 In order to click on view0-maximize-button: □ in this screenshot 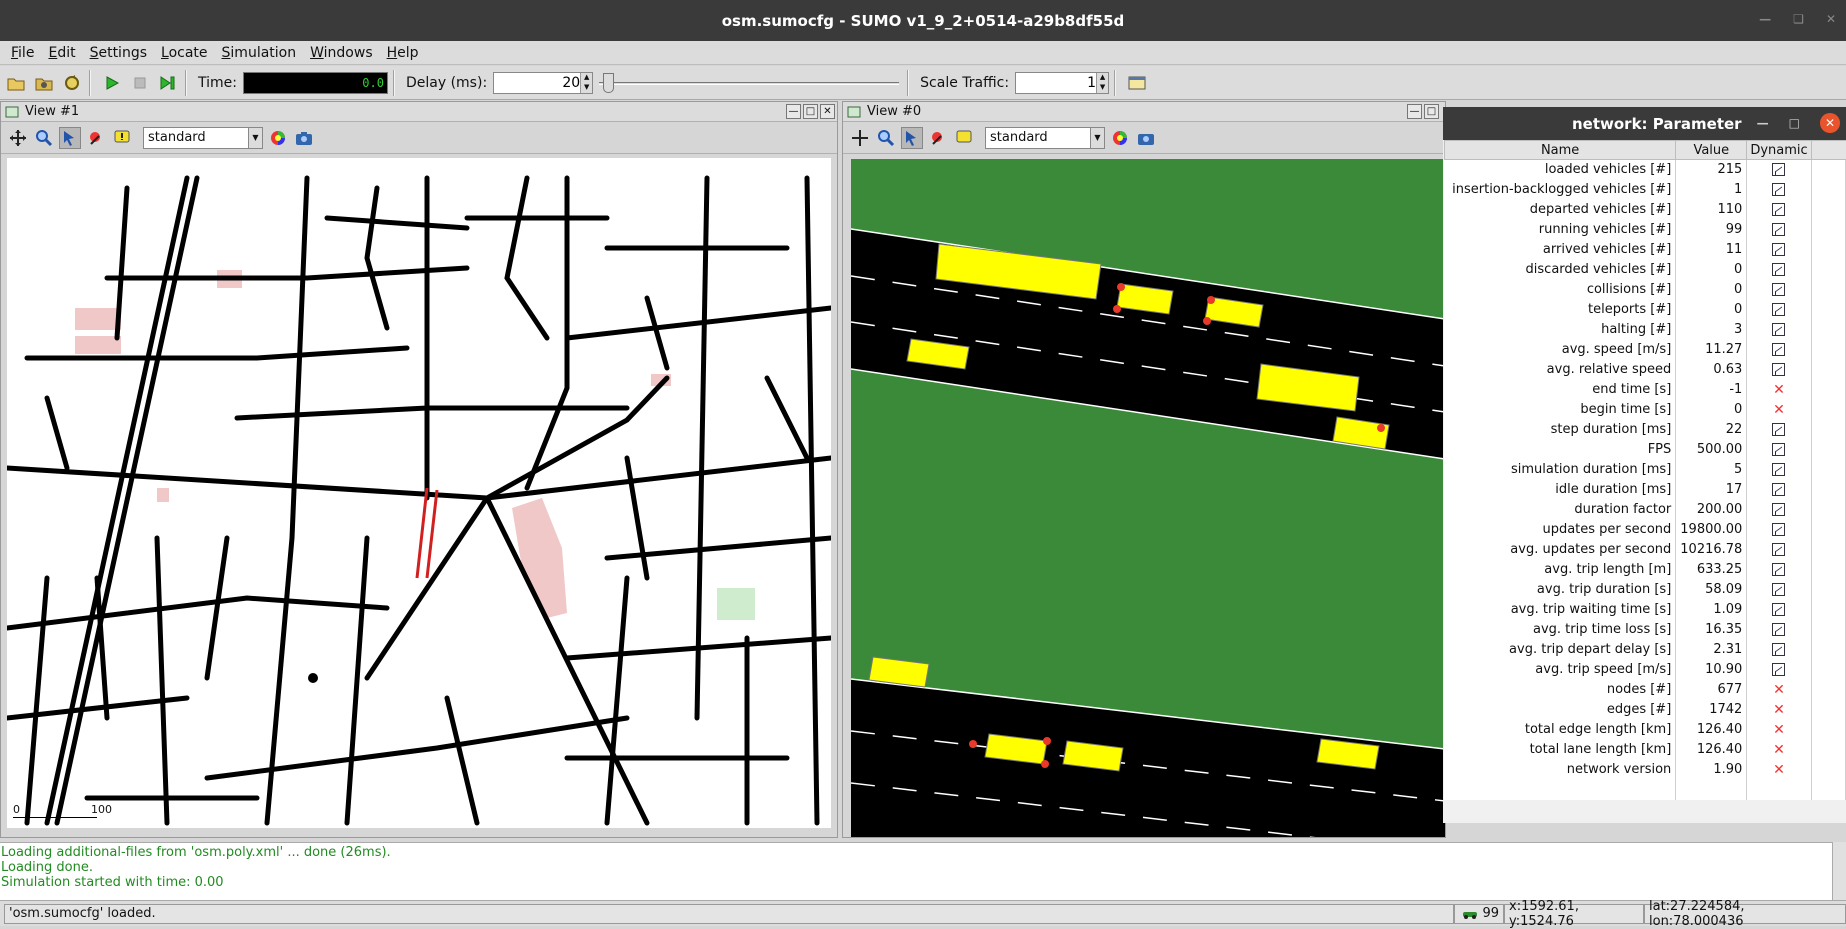, I will do `click(1431, 111)`.